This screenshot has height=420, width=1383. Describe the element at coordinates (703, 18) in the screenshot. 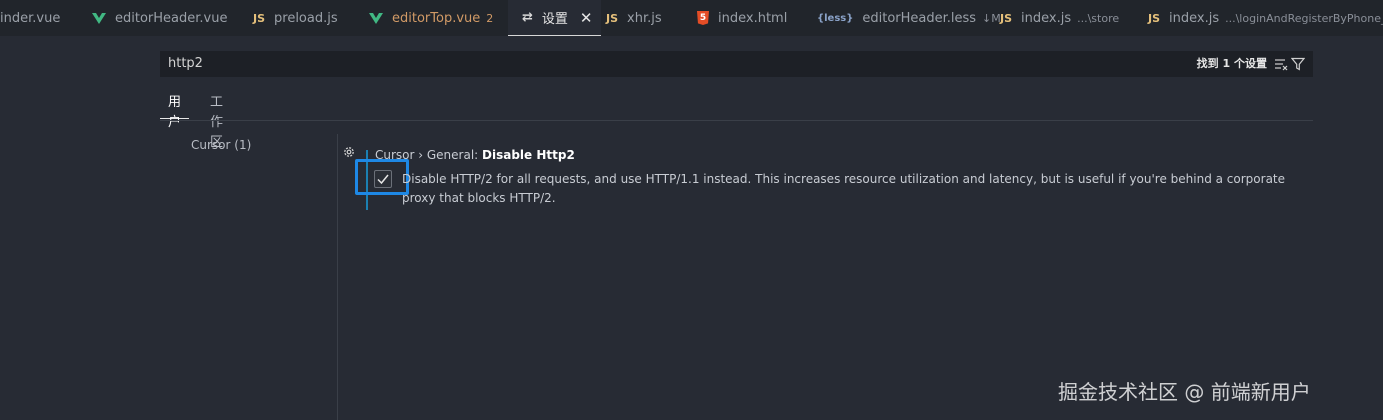

I see `html-icon: 5` at that location.